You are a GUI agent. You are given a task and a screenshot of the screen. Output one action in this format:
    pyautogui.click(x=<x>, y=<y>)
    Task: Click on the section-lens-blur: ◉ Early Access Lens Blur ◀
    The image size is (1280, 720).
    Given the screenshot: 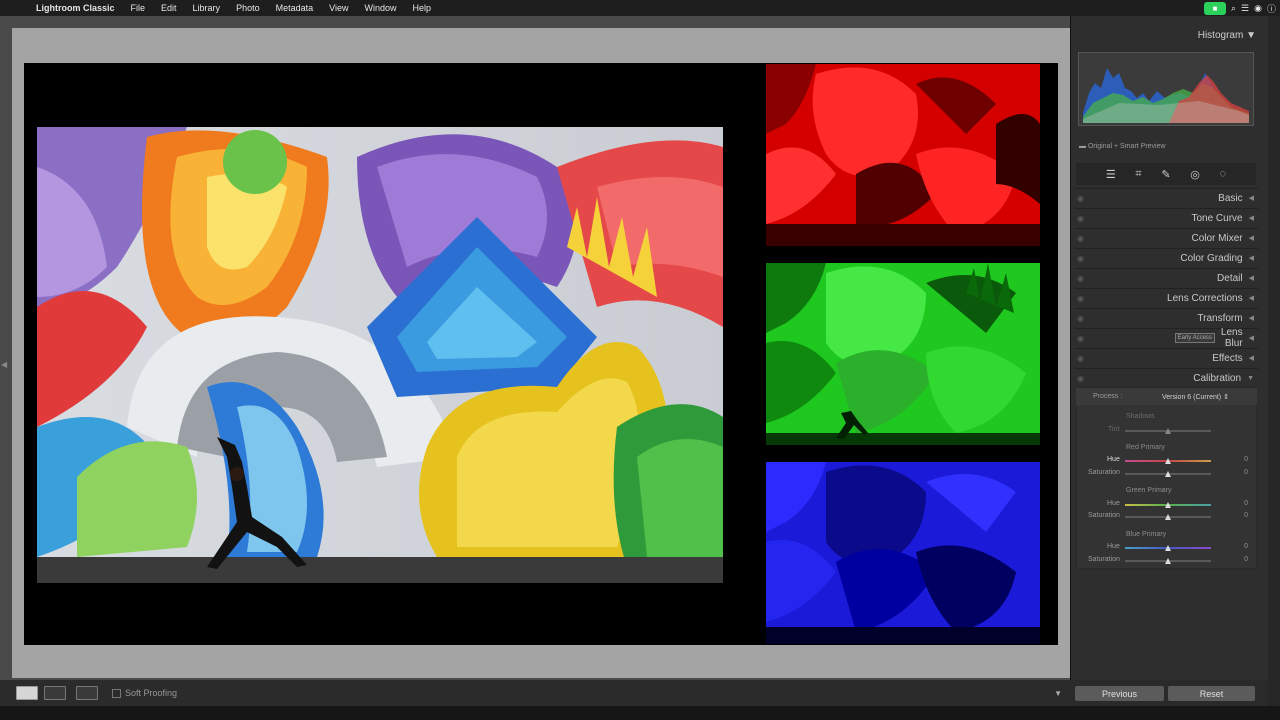 What is the action you would take?
    pyautogui.click(x=1166, y=338)
    